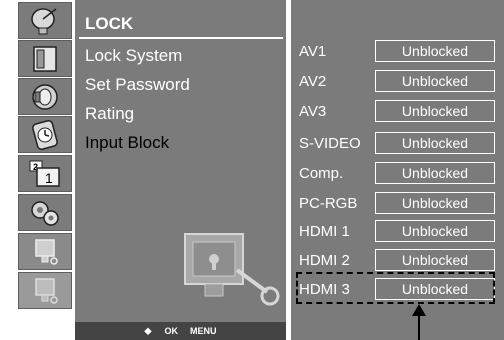 This screenshot has width=504, height=340. What do you see at coordinates (232, 269) in the screenshot?
I see `lock-illustration` at bounding box center [232, 269].